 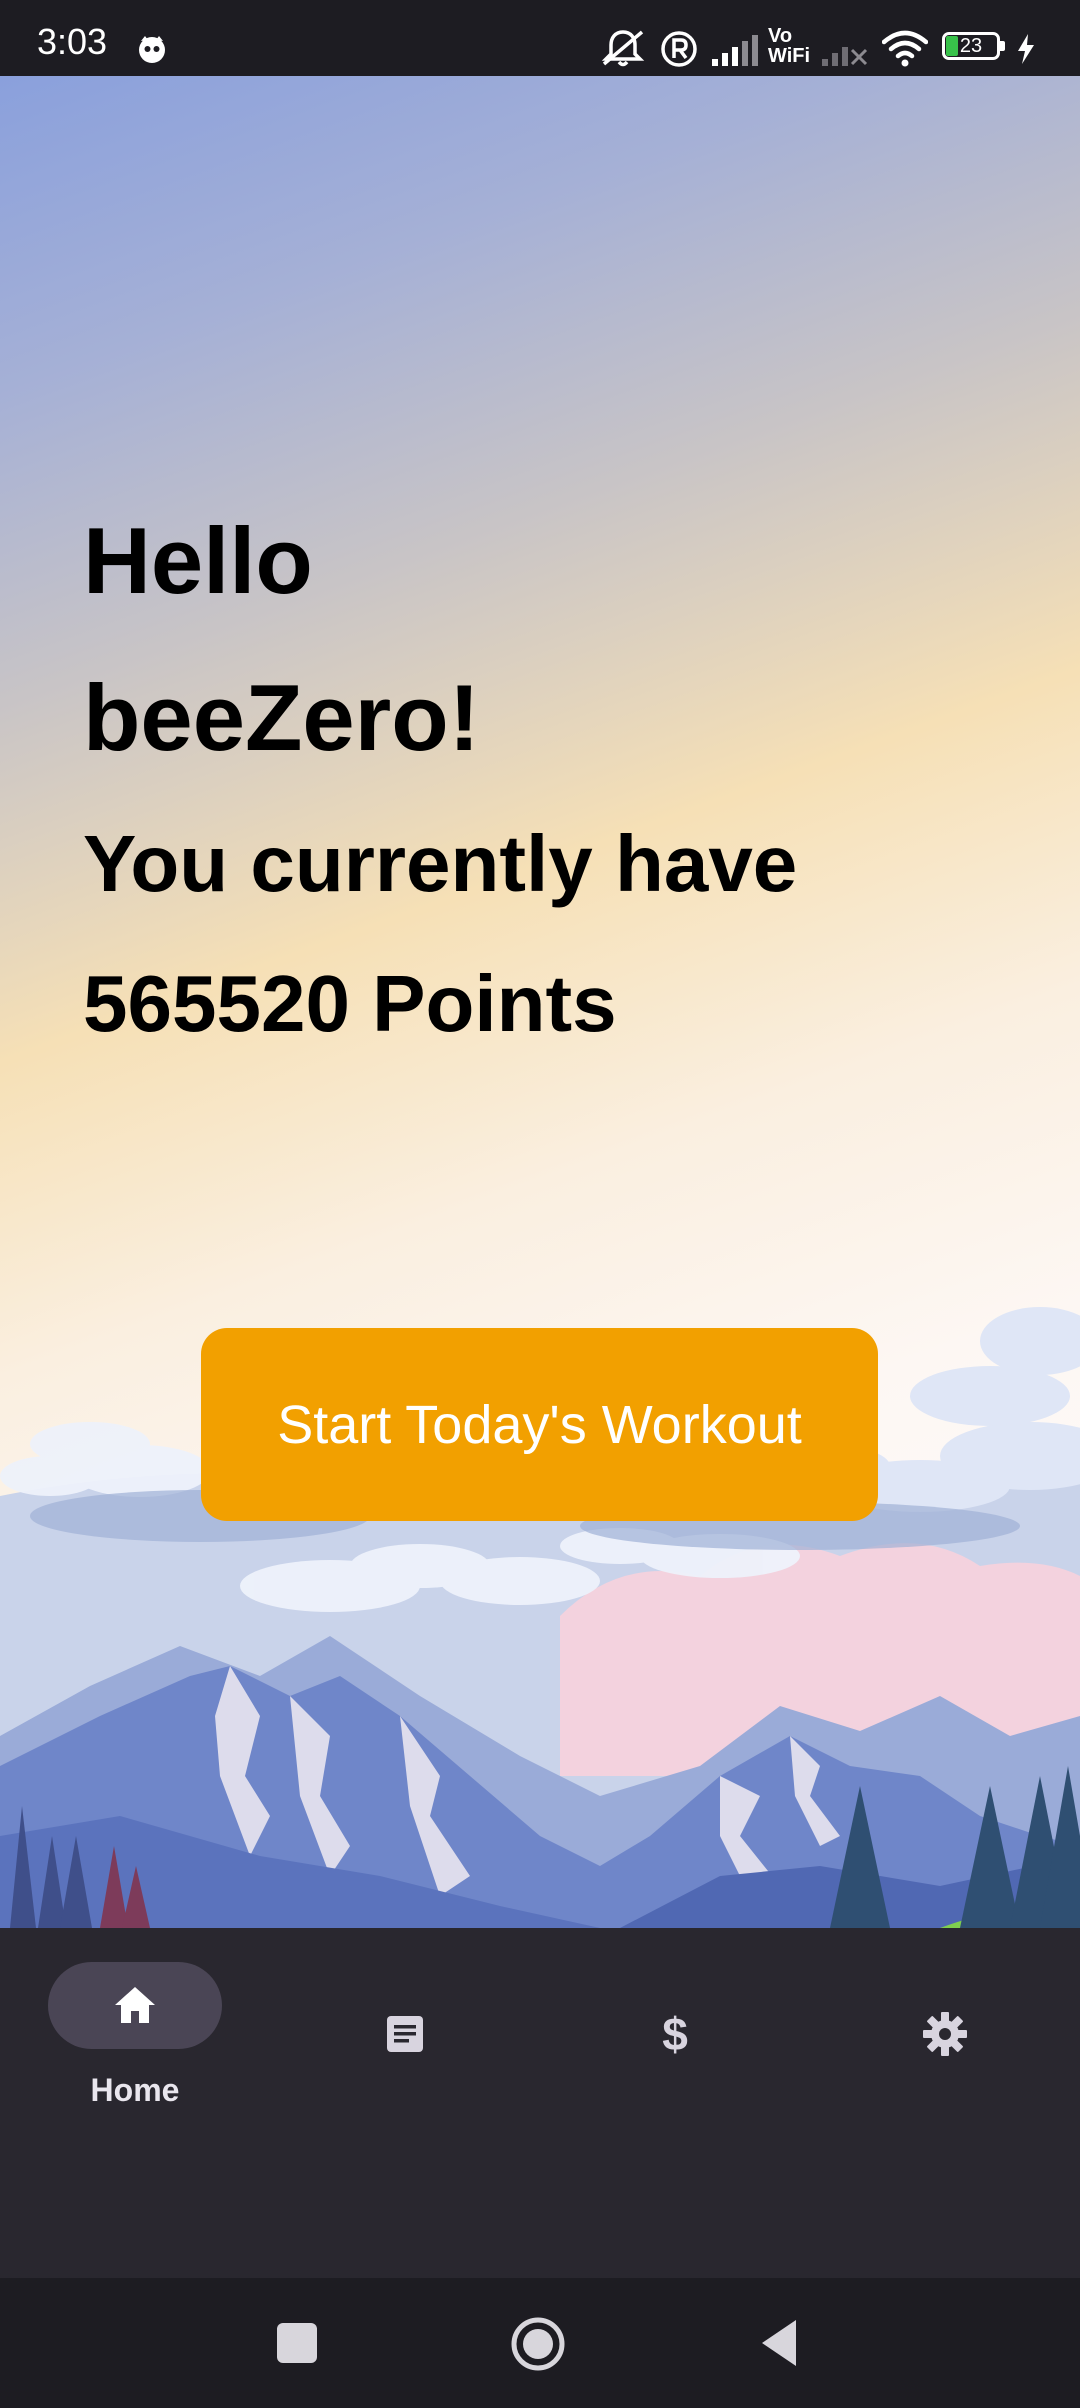 I want to click on start-workout-button-label: Start Today's Workout, so click(x=539, y=1424).